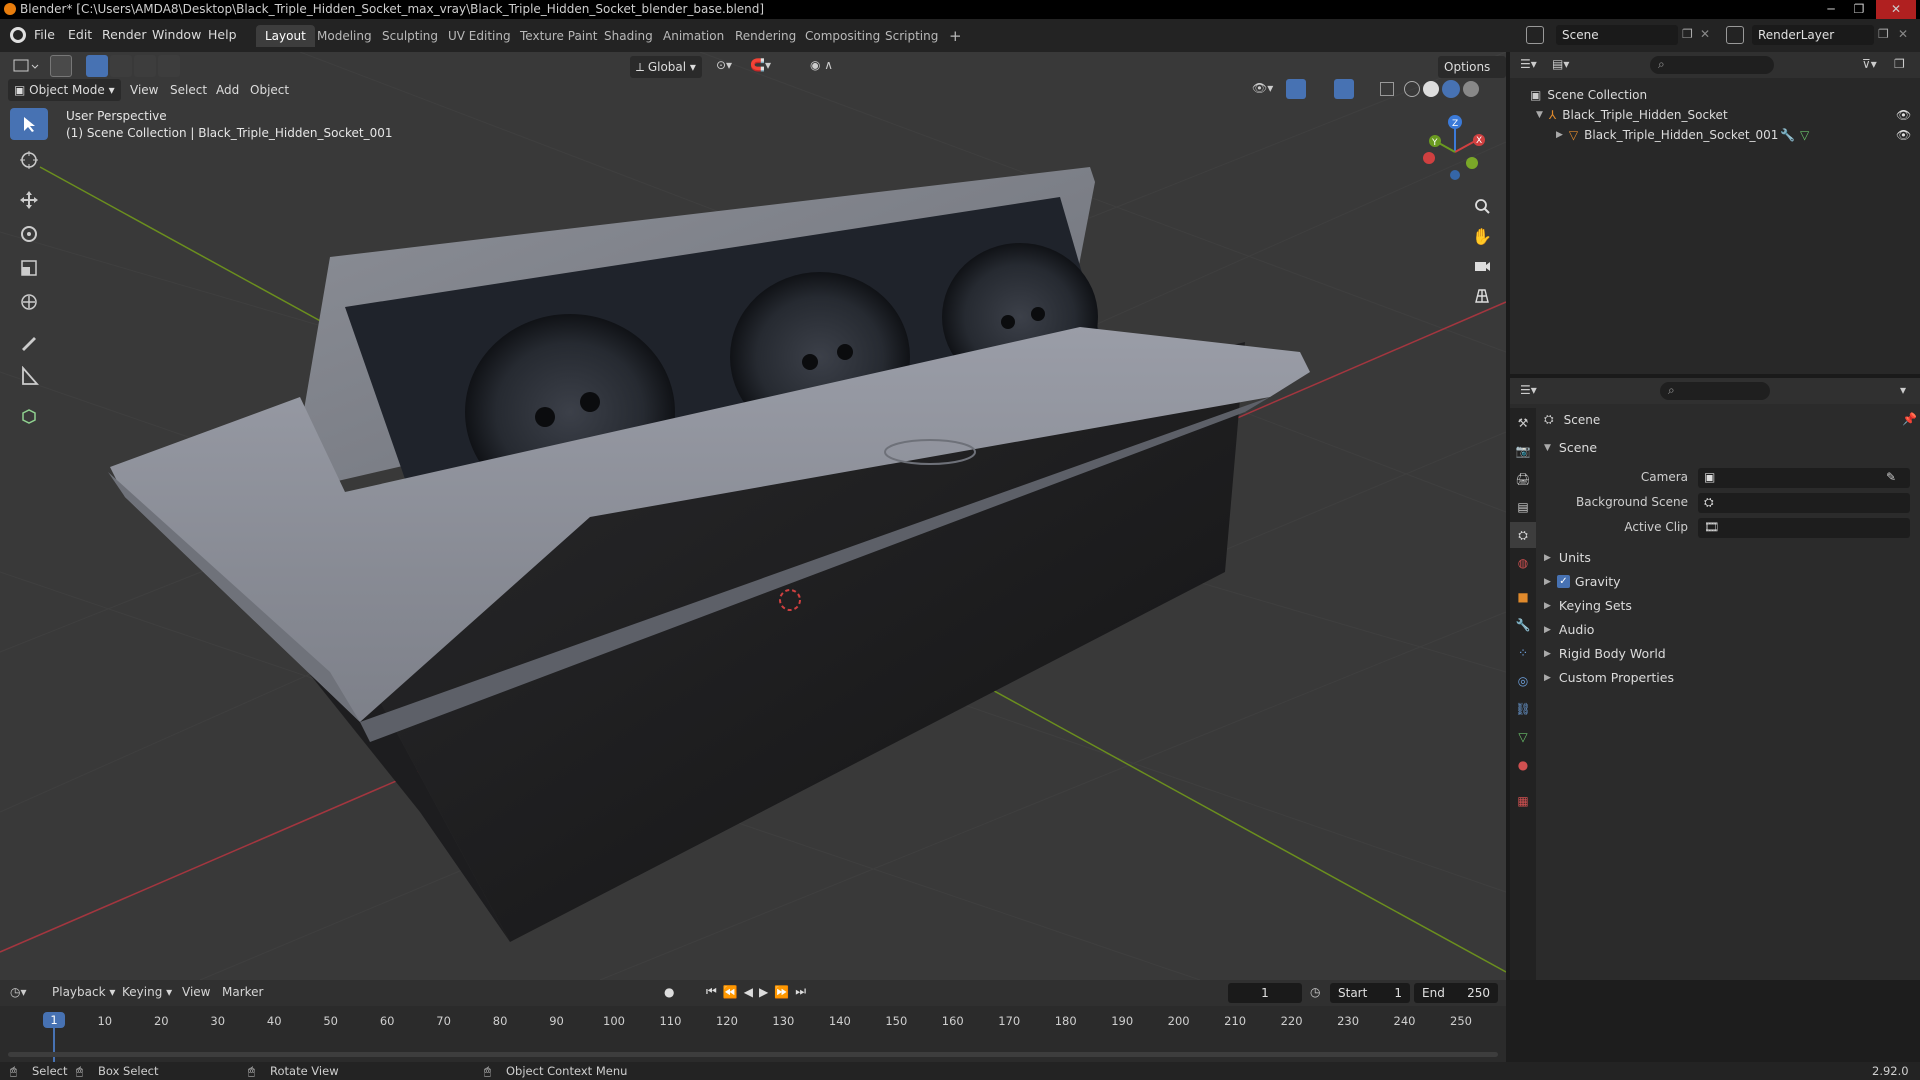 This screenshot has height=1080, width=1920. I want to click on menu-select: Select, so click(188, 90).